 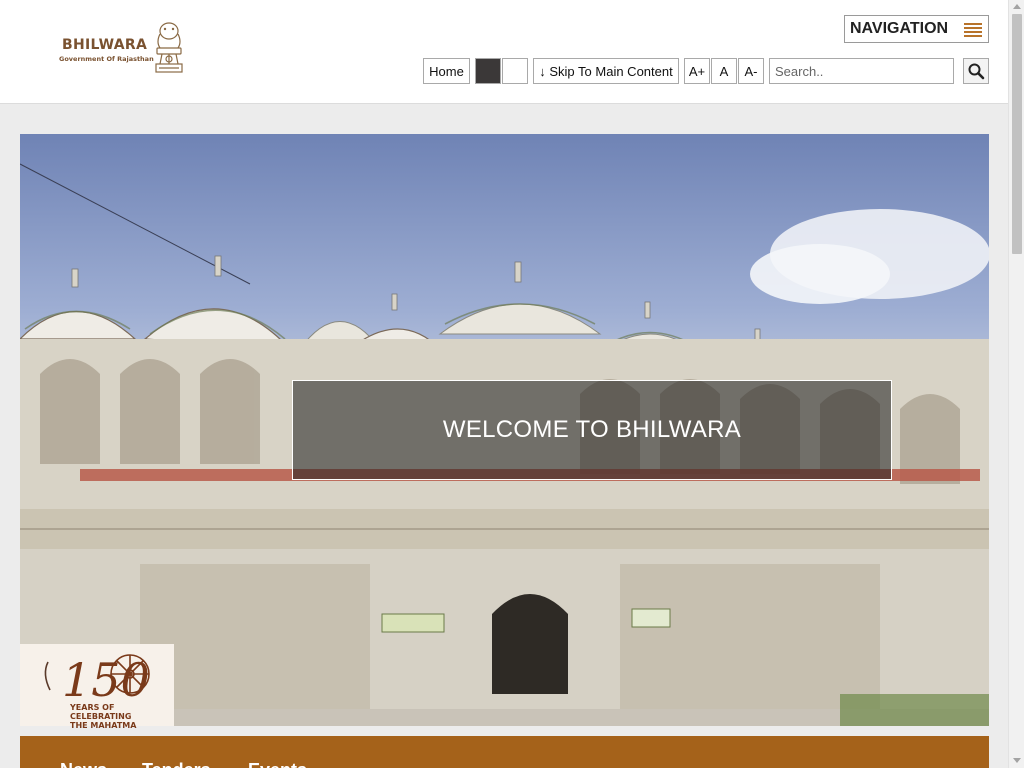 I want to click on logo-subtitle: Government Of Rajasthan, so click(x=106, y=59).